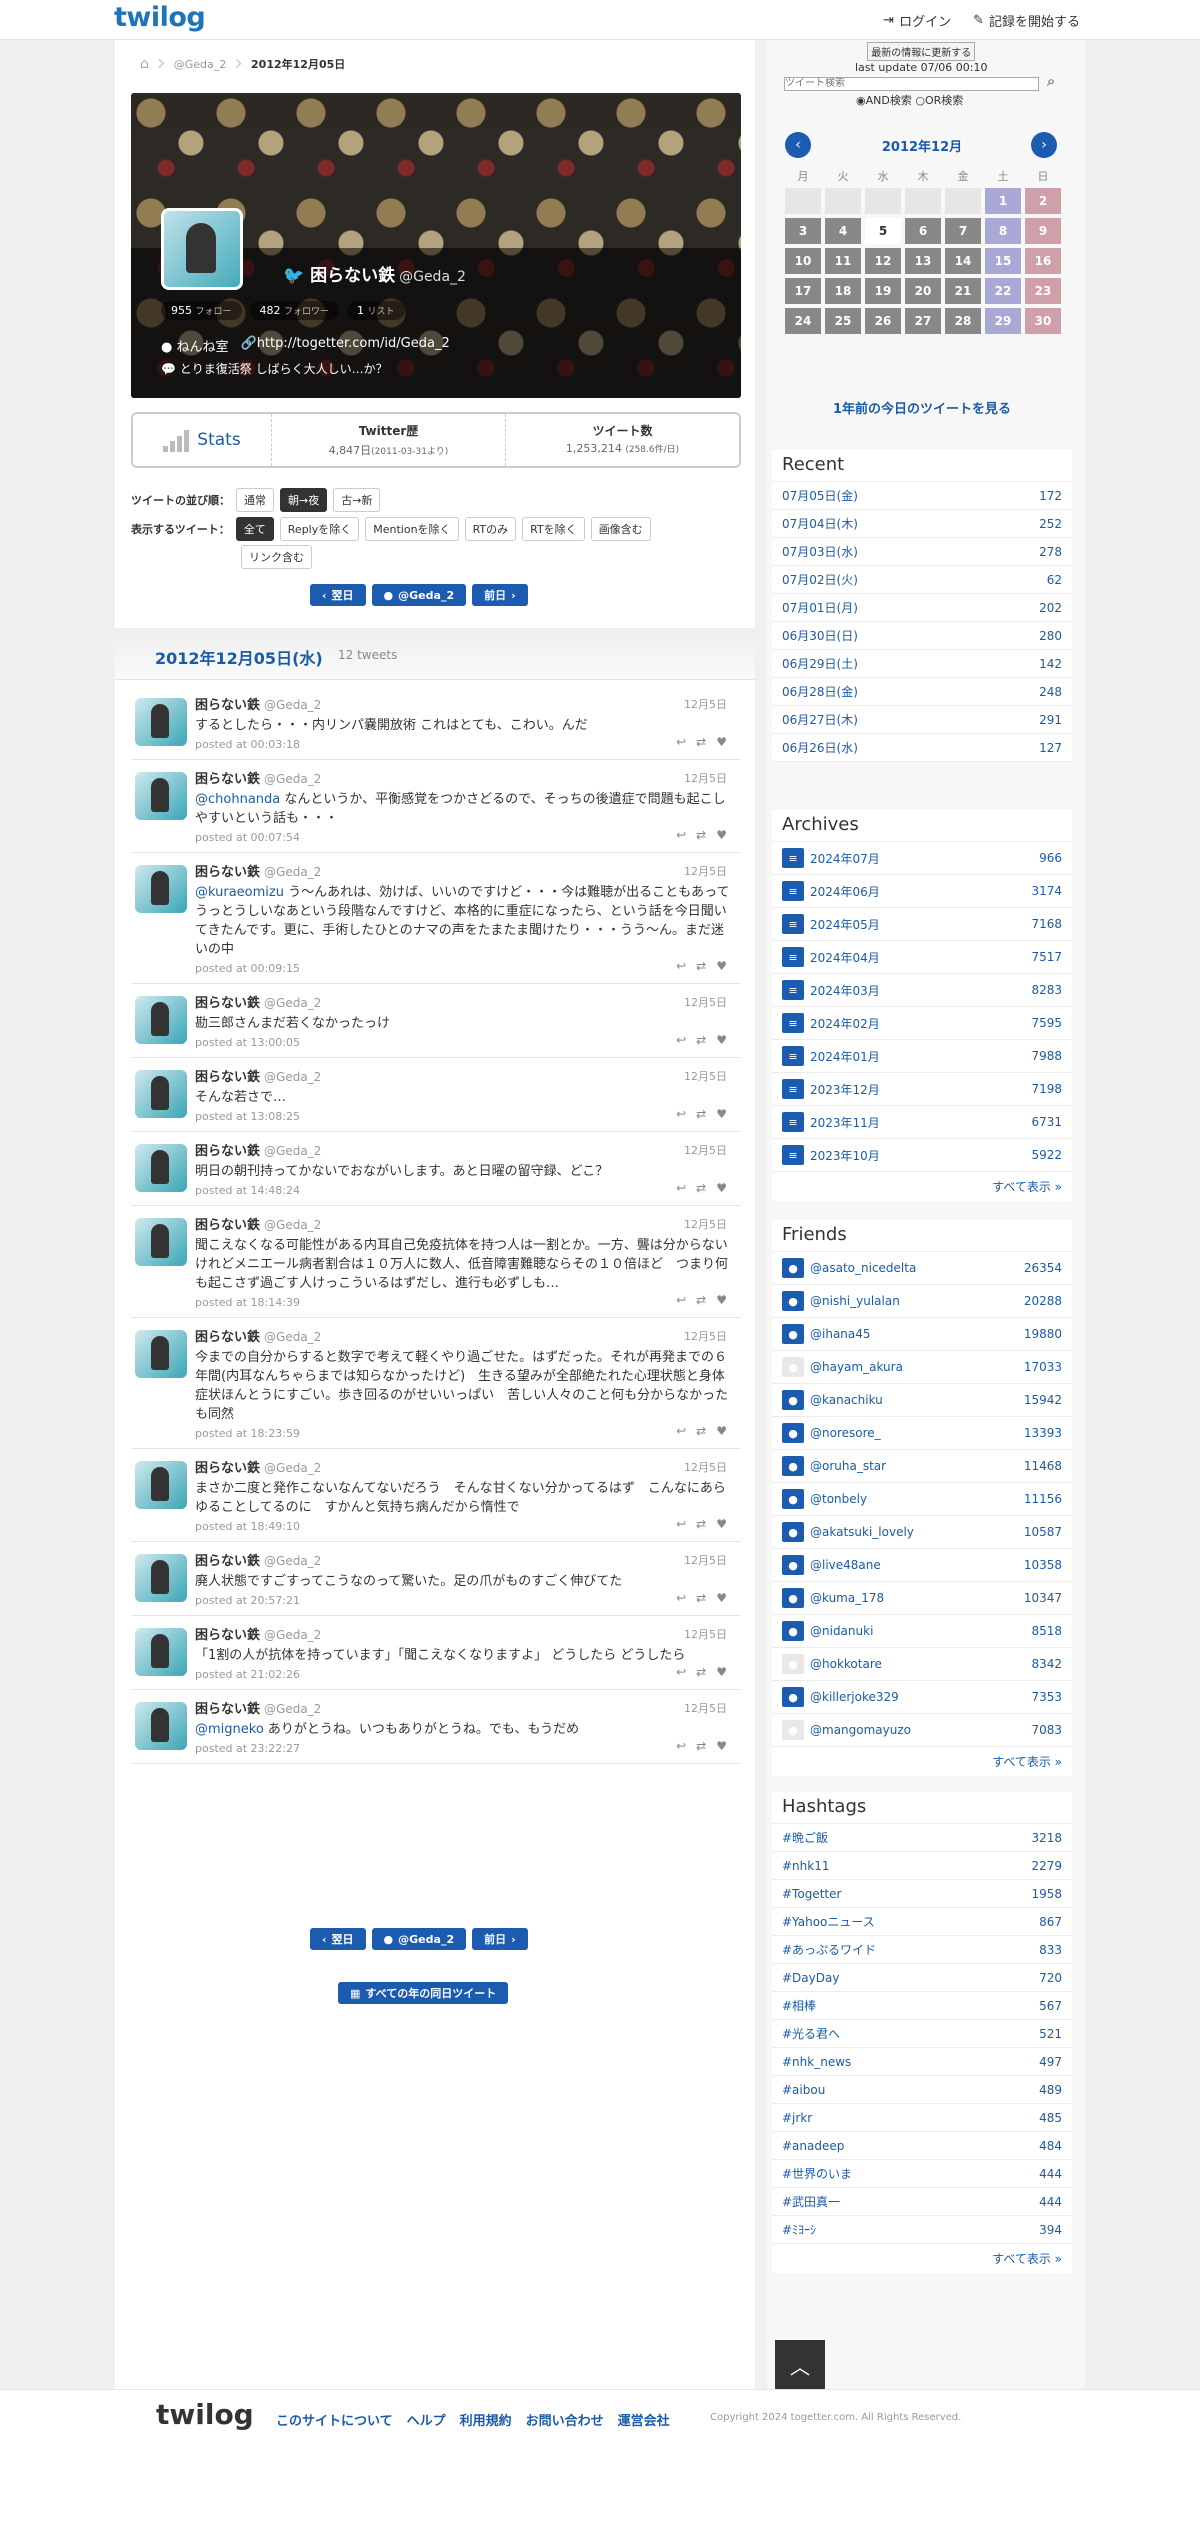  What do you see at coordinates (963, 321) in the screenshot?
I see `calendar-day: 28` at bounding box center [963, 321].